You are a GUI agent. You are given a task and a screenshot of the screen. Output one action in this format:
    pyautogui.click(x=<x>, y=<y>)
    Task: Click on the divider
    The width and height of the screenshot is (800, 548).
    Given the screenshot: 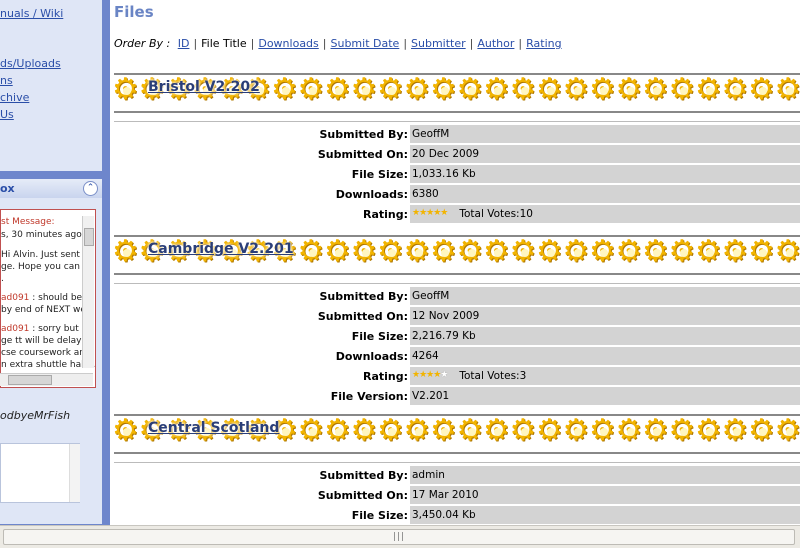 What is the action you would take?
    pyautogui.click(x=457, y=279)
    